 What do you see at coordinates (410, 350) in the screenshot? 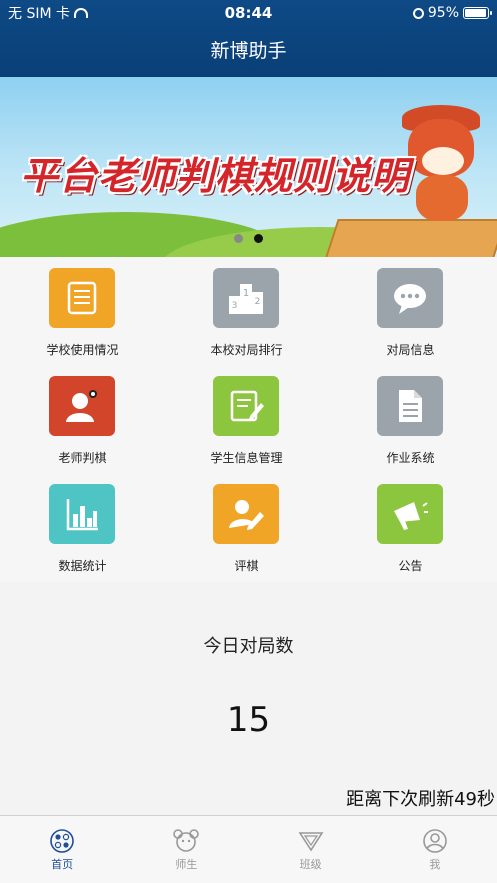
I see `grid-item-label: 对局信息` at bounding box center [410, 350].